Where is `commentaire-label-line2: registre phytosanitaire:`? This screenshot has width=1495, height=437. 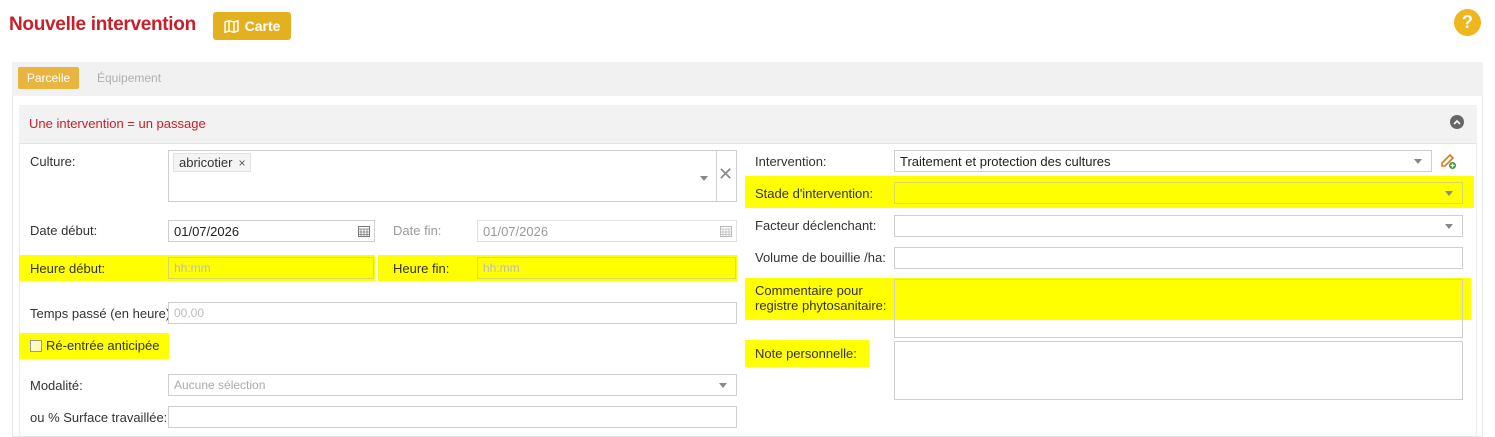 commentaire-label-line2: registre phytosanitaire: is located at coordinates (821, 305).